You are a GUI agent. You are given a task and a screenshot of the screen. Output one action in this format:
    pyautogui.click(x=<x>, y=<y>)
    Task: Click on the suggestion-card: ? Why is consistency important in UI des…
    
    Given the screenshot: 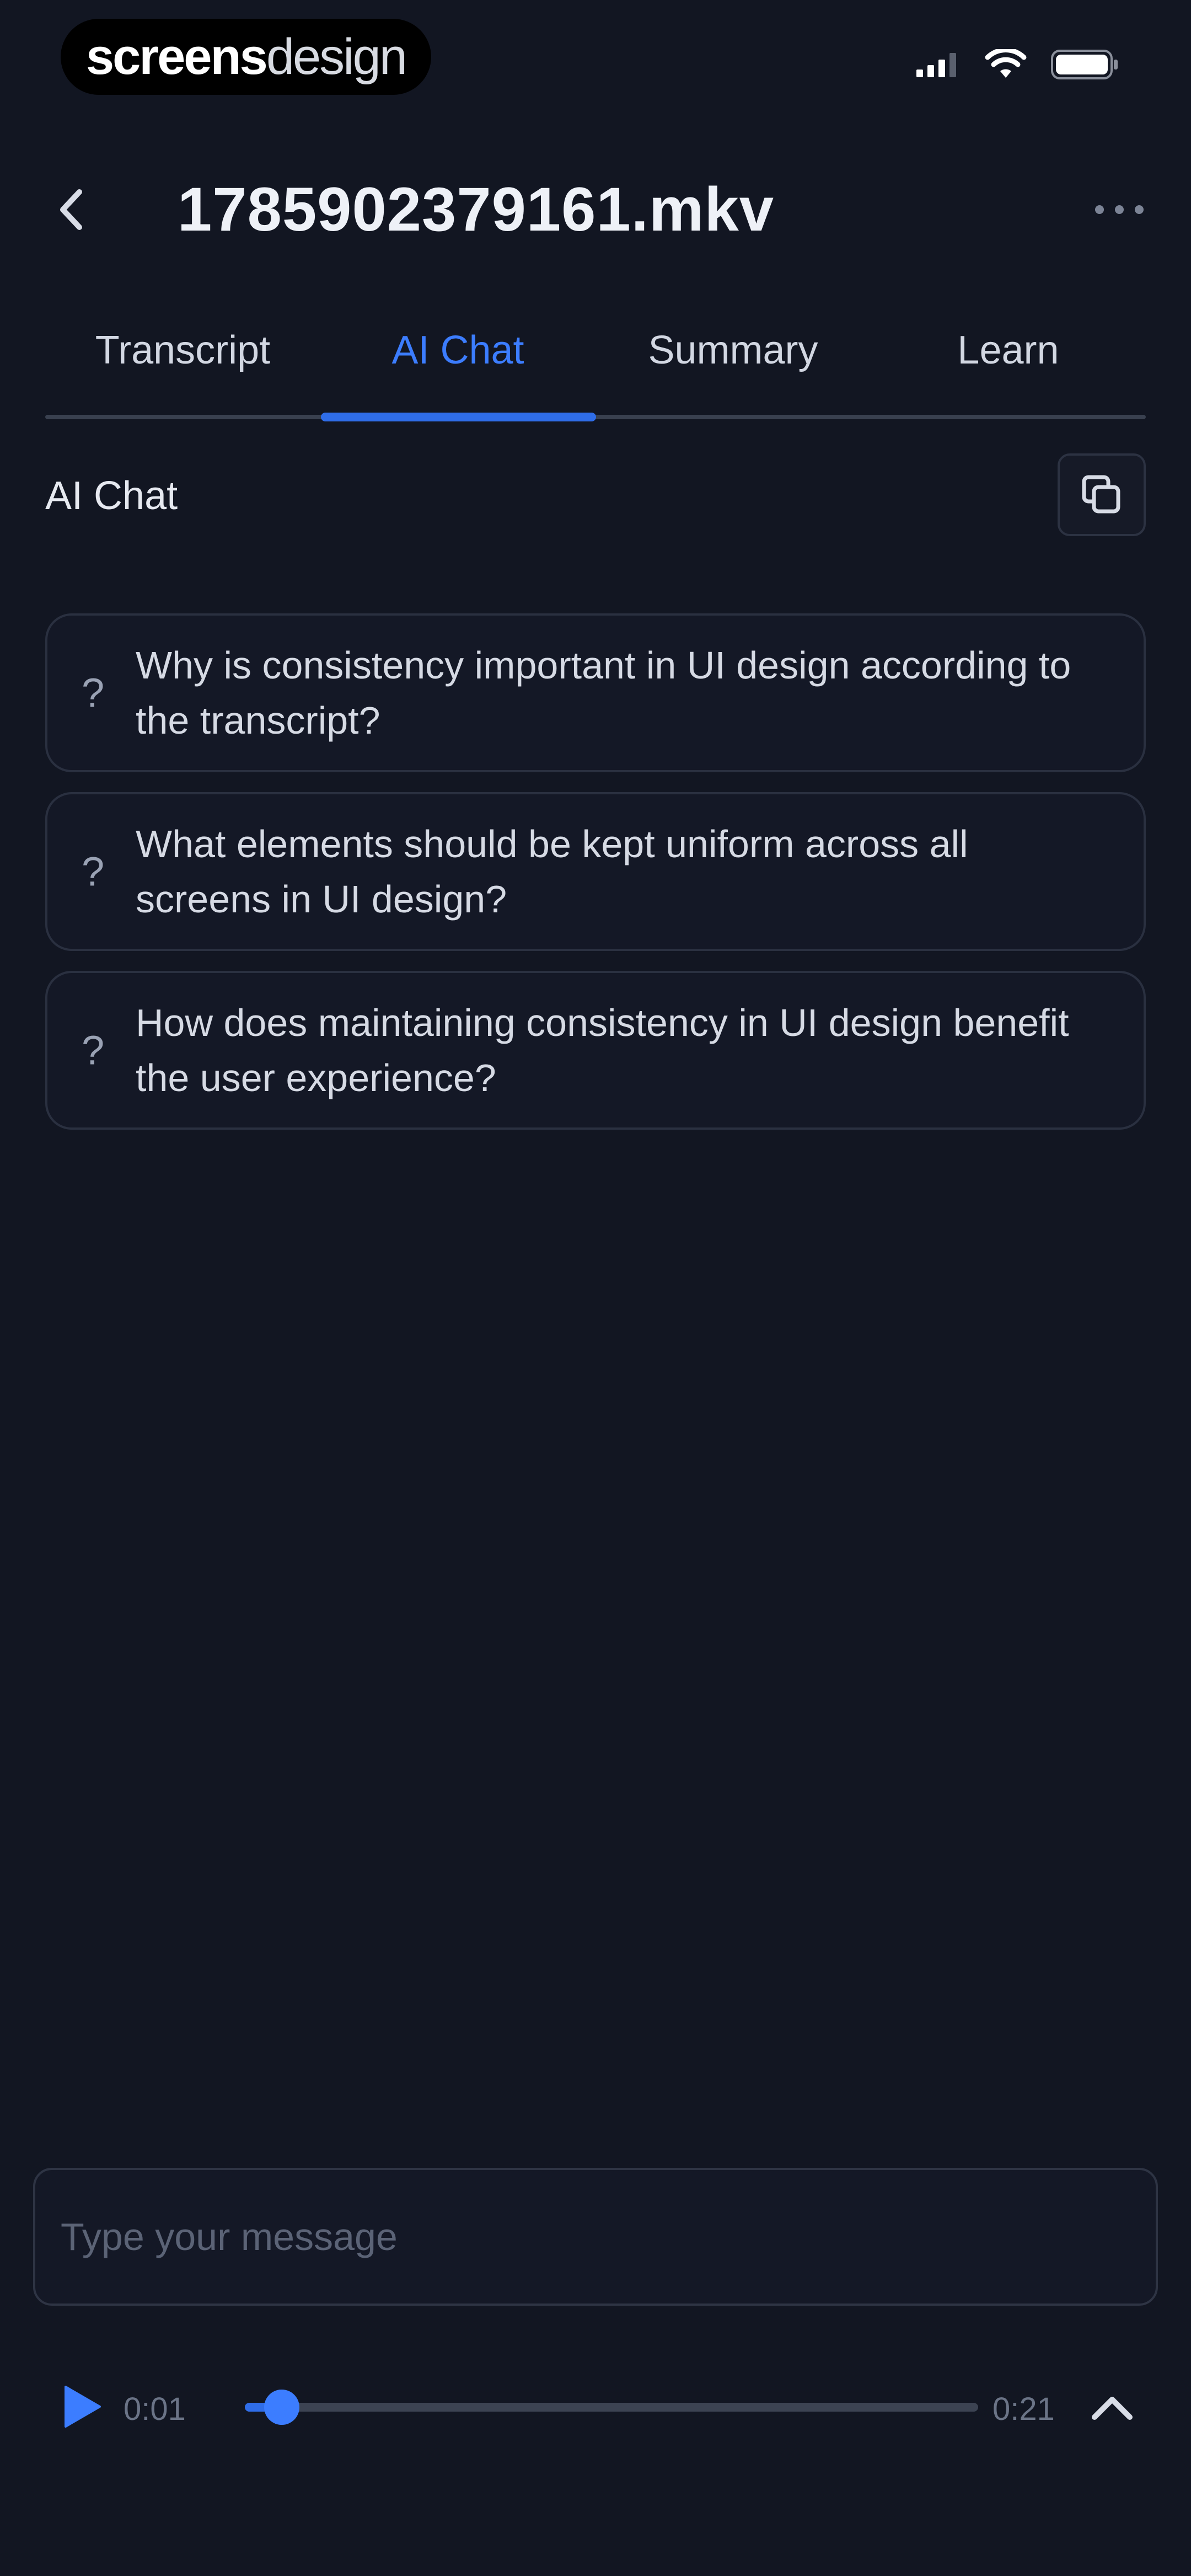 What is the action you would take?
    pyautogui.click(x=595, y=692)
    